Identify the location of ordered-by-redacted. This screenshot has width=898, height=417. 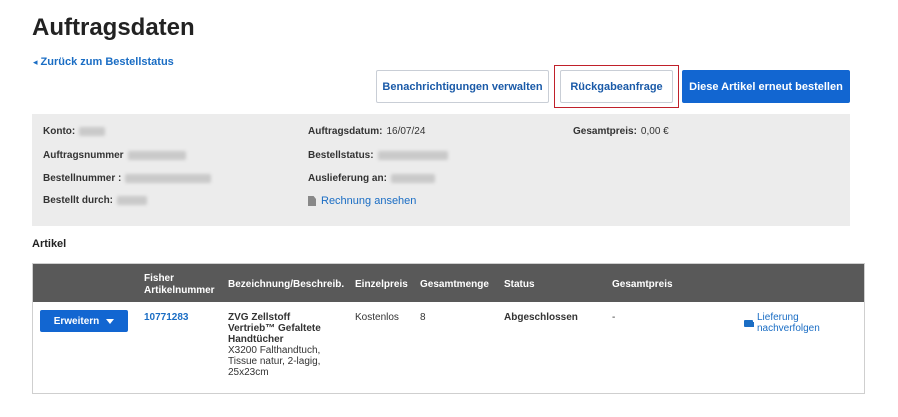
(132, 200).